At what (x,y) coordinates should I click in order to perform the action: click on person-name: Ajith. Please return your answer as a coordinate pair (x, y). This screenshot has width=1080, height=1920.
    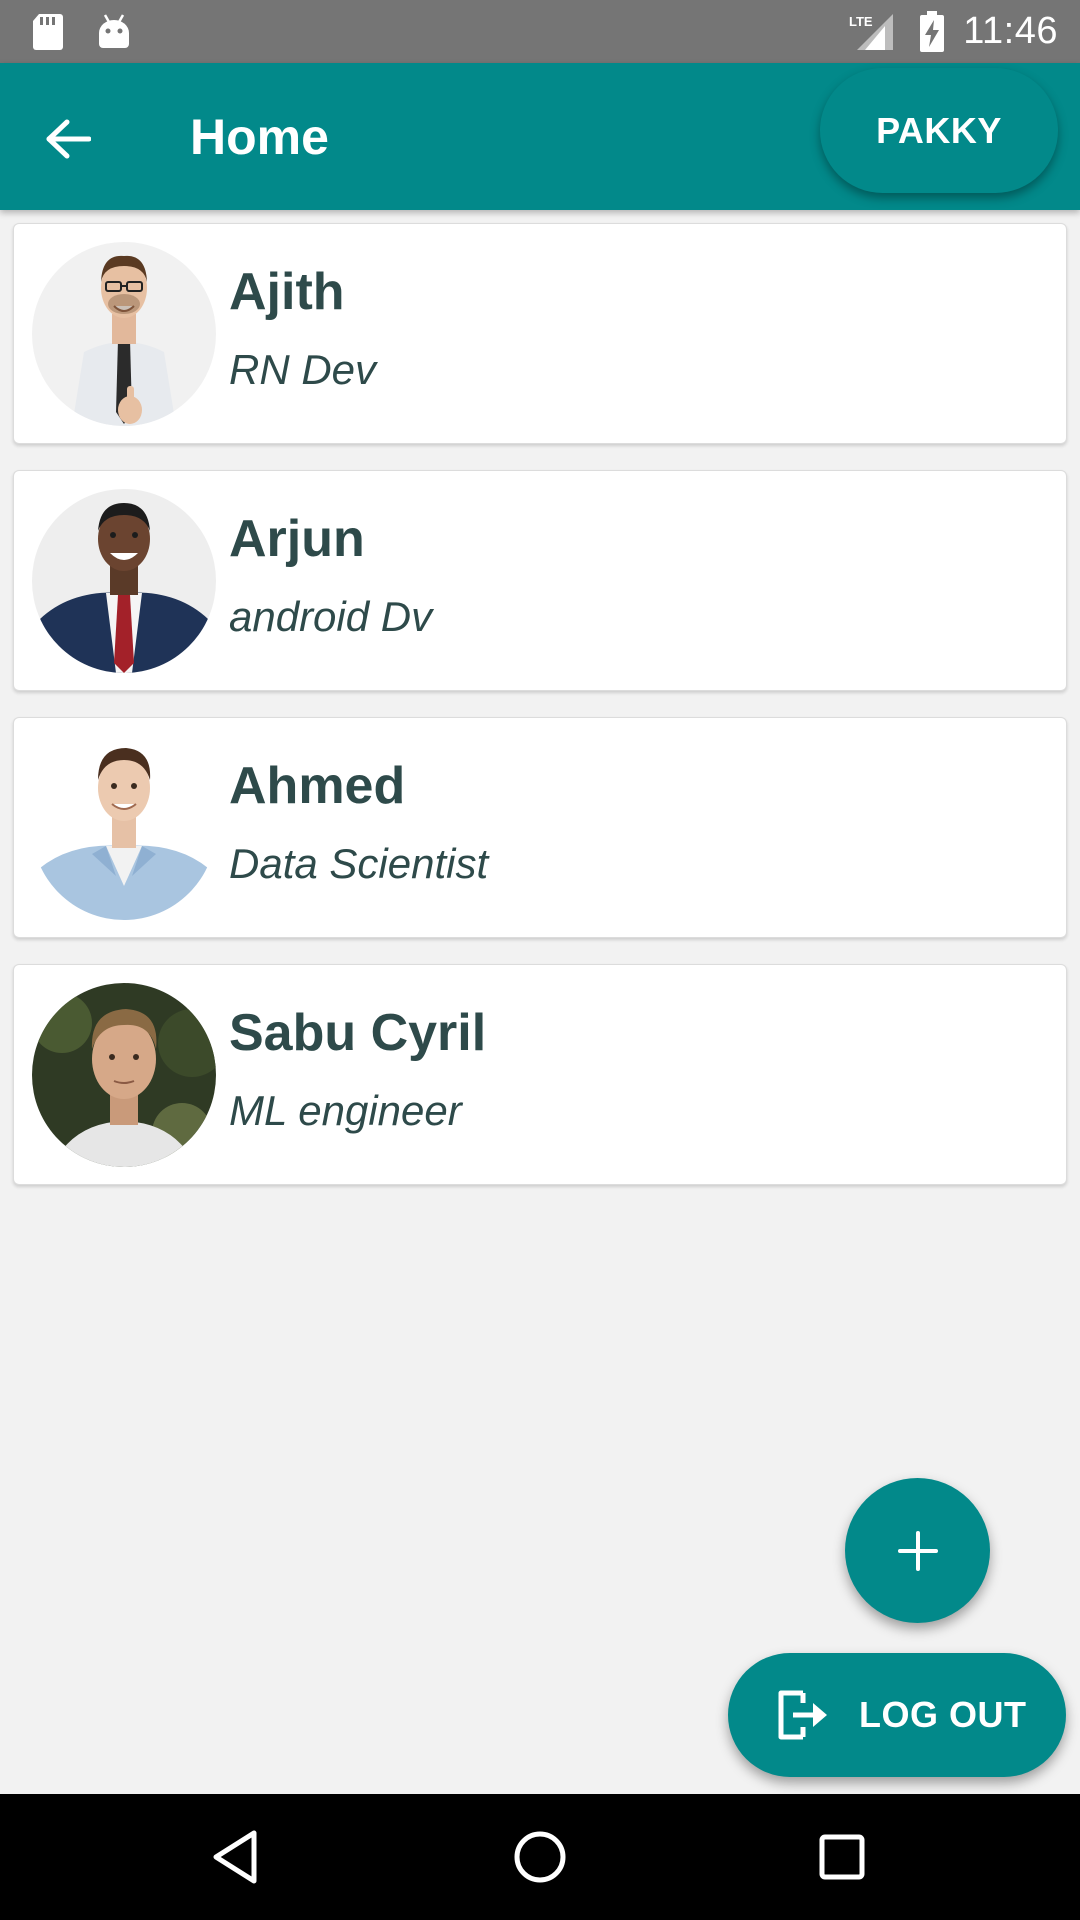
    Looking at the image, I should click on (287, 292).